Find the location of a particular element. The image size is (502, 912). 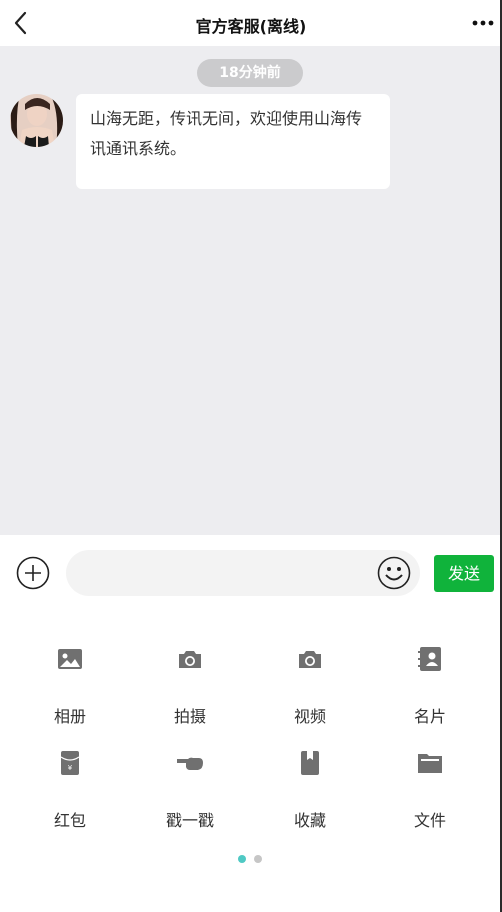

top-bar: 官方客服(离线) is located at coordinates (251, 23).